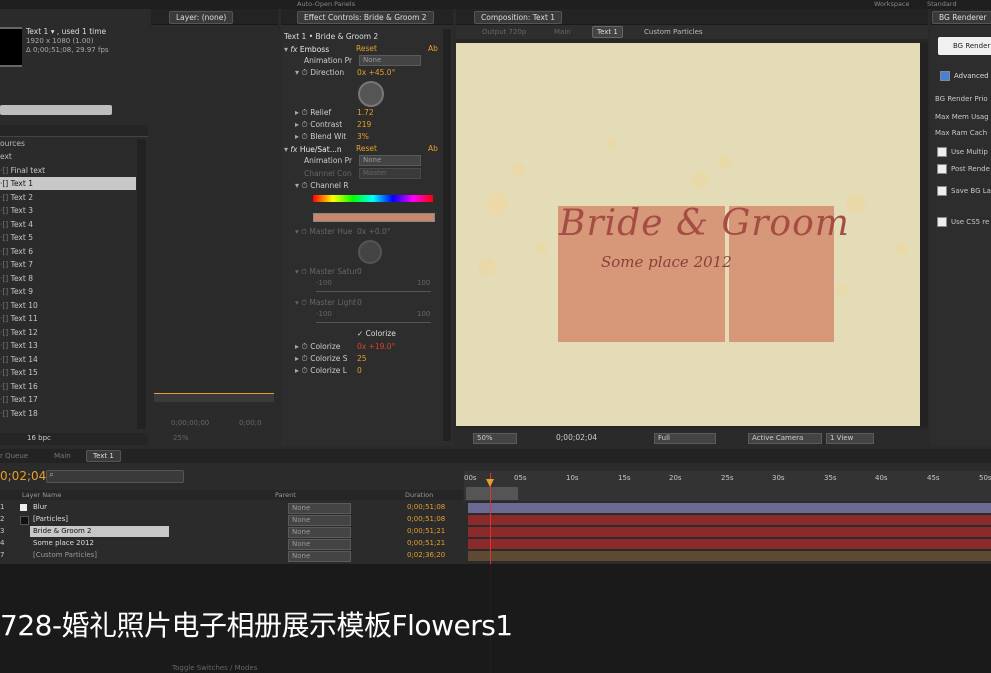 This screenshot has height=673, width=991. I want to click on channel-control-select: Master, so click(390, 173).